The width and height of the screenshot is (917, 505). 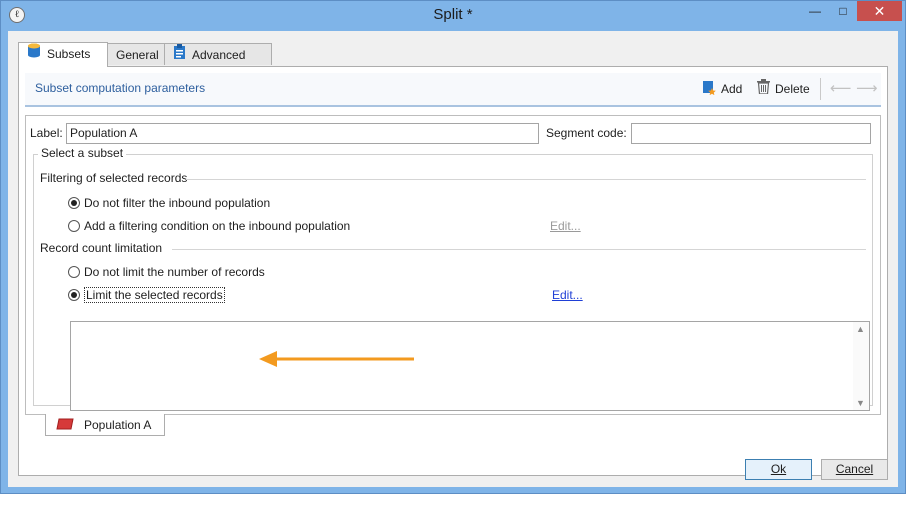 What do you see at coordinates (861, 366) in the screenshot?
I see `memo-scrollbar: ▲ ▼` at bounding box center [861, 366].